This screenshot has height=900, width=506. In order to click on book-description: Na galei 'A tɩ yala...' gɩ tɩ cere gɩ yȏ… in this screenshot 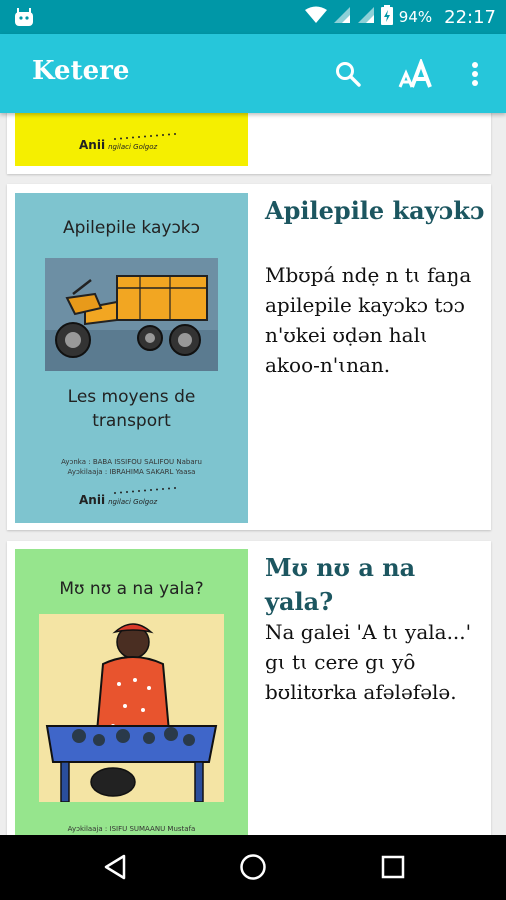, I will do `click(368, 662)`.